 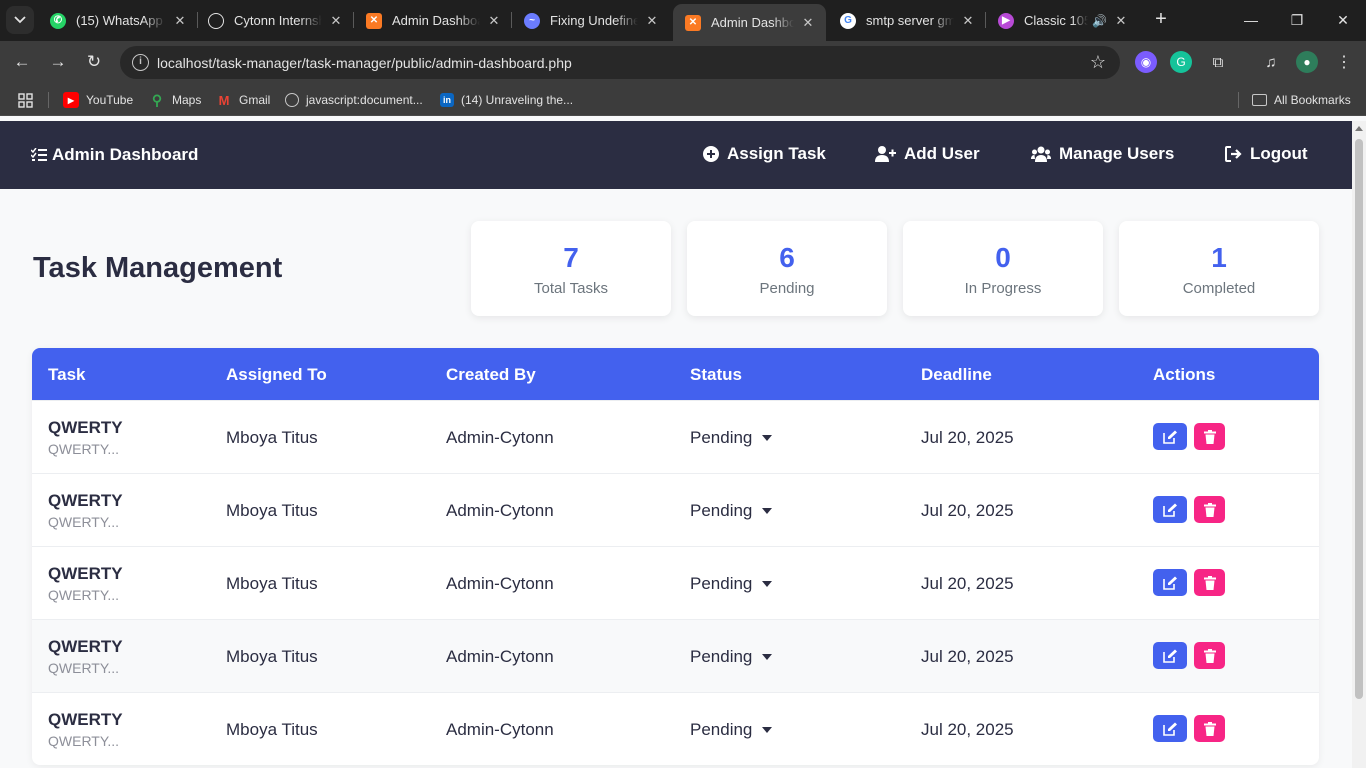 I want to click on bookmark-star-icon: ☆, so click(x=1098, y=62).